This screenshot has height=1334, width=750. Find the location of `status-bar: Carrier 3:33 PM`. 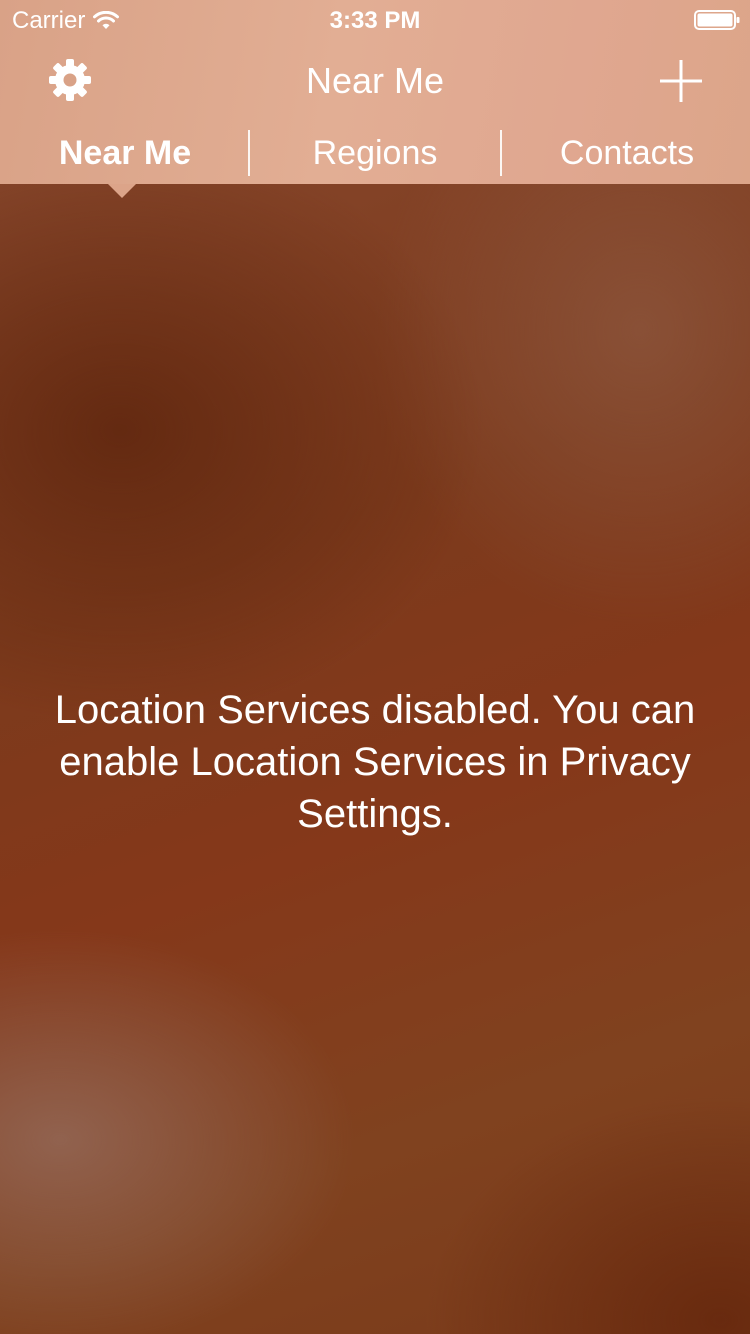

status-bar: Carrier 3:33 PM is located at coordinates (375, 20).